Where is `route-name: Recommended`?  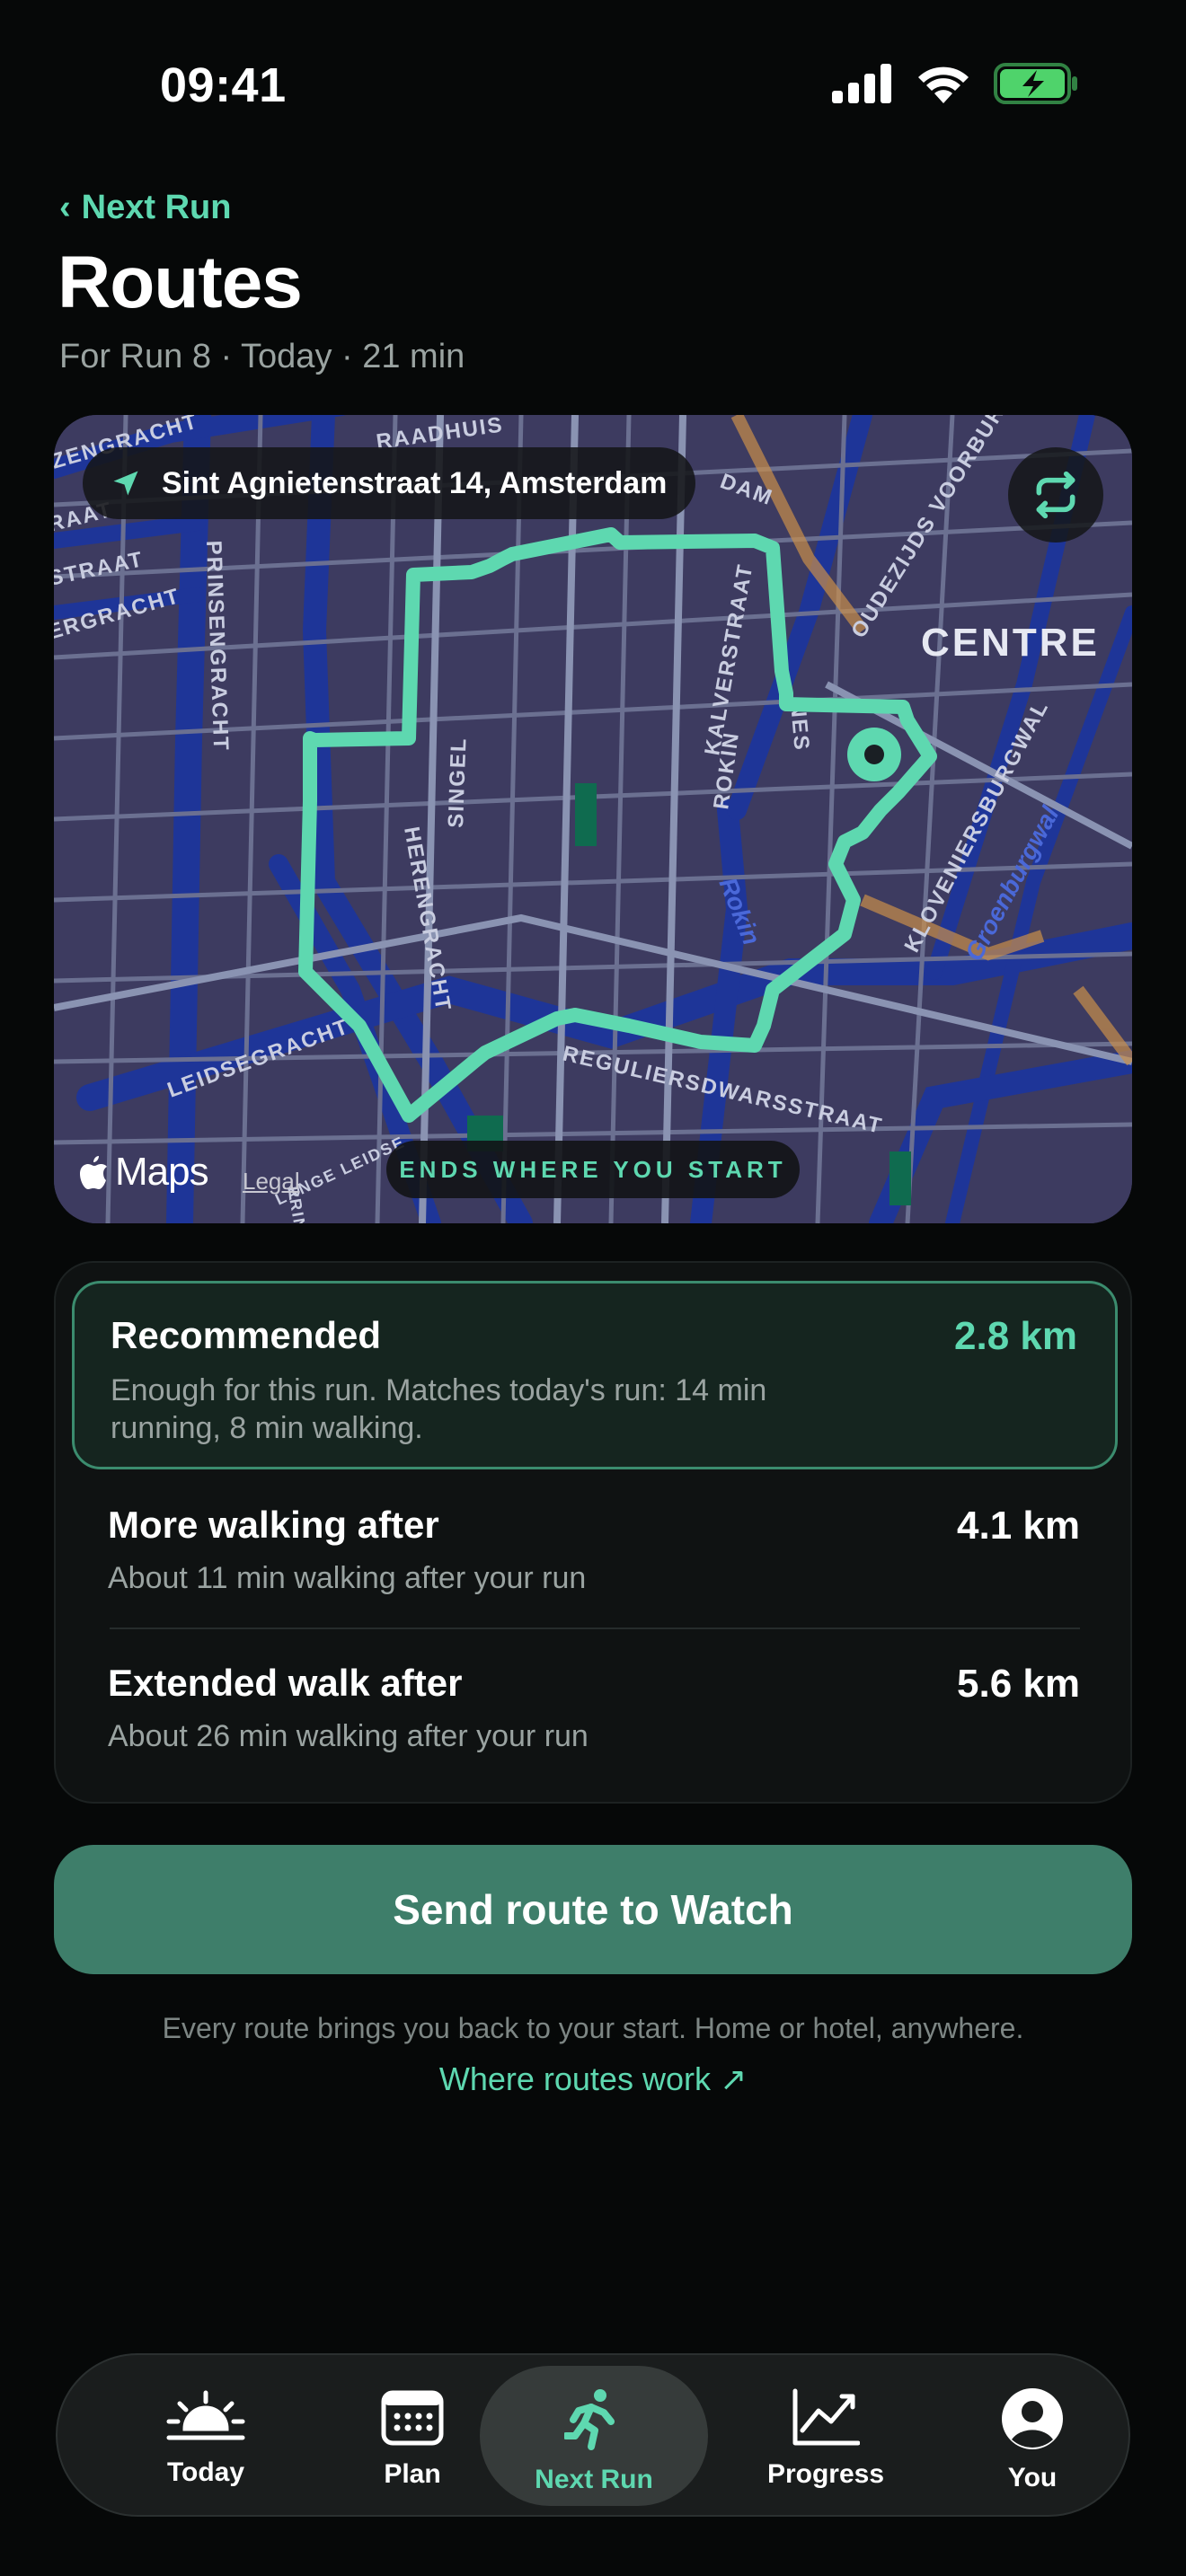 route-name: Recommended is located at coordinates (246, 1335).